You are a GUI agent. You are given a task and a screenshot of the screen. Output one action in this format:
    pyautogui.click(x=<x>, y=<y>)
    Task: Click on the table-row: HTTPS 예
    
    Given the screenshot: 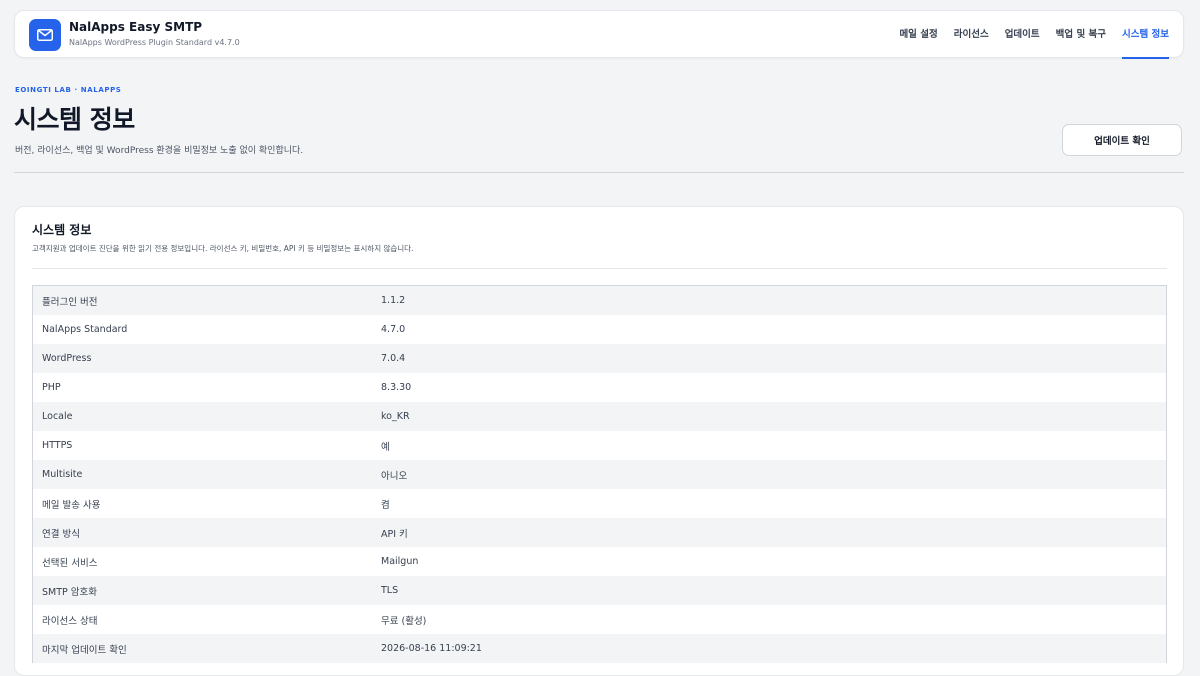 What is the action you would take?
    pyautogui.click(x=599, y=445)
    